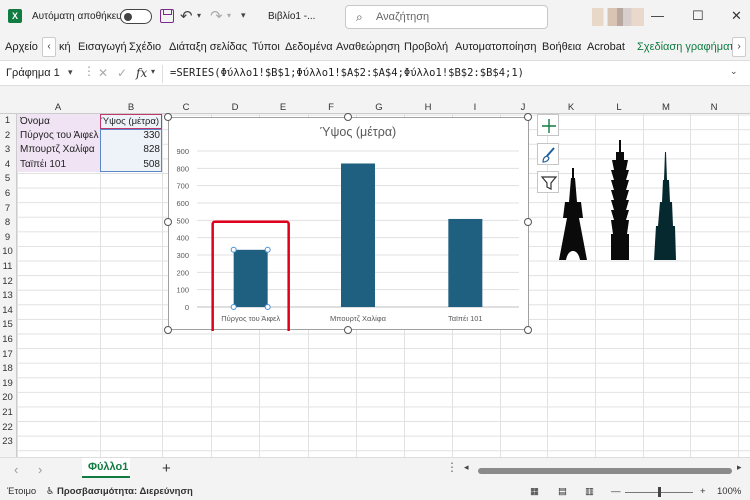  What do you see at coordinates (7, 441) in the screenshot?
I see `row-header-23: 23` at bounding box center [7, 441].